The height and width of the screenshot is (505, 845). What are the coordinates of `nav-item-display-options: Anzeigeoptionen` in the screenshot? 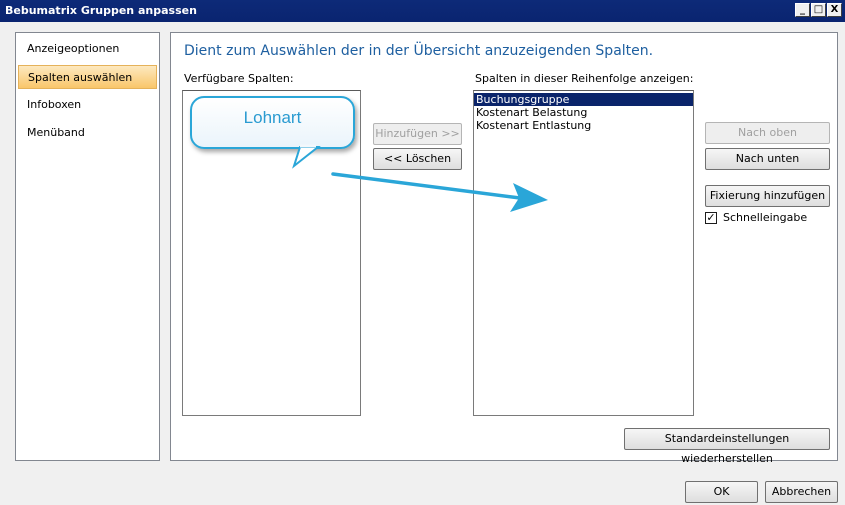 It's located at (87, 49).